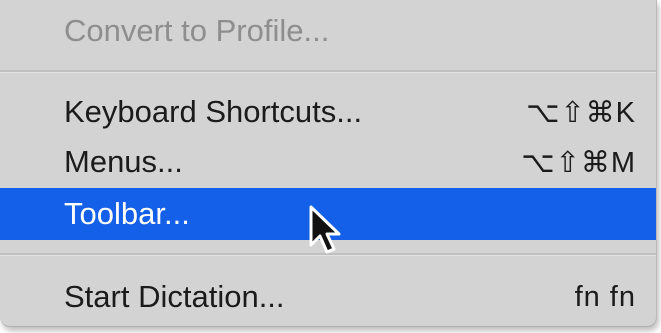  What do you see at coordinates (328, 71) in the screenshot?
I see `menu-separator` at bounding box center [328, 71].